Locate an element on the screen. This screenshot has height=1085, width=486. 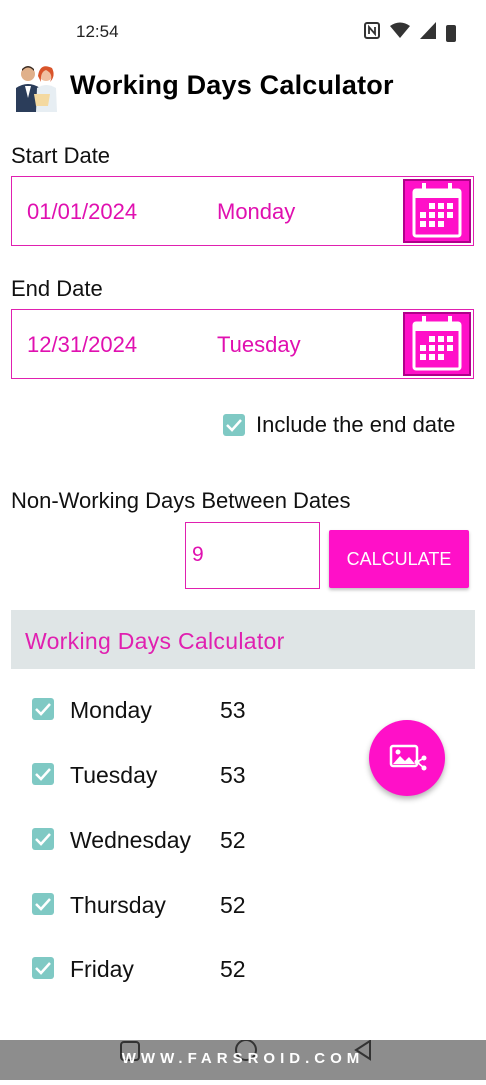
end-date-field: 12/31/2024 Tuesday is located at coordinates (242, 344).